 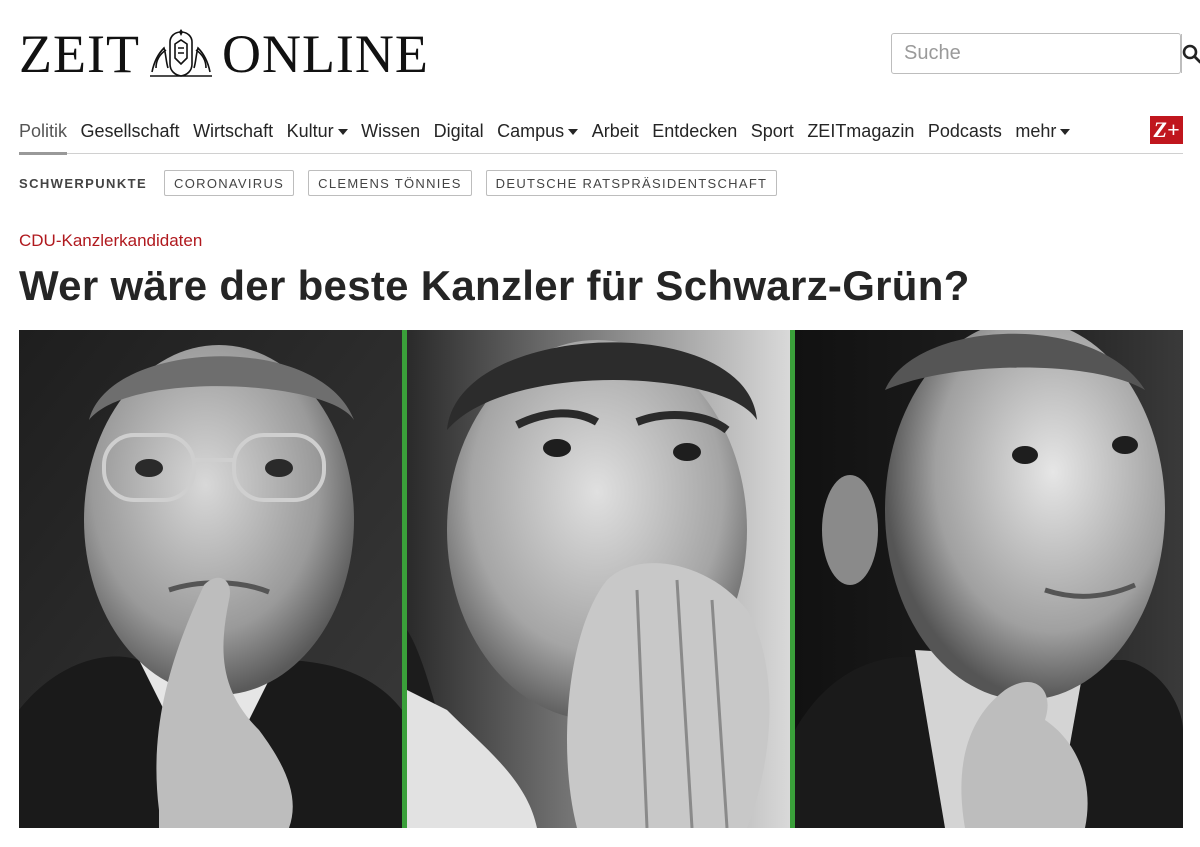 I want to click on topic-chip-clemens-toennies: CLEMENS TÖNNIES, so click(x=390, y=183).